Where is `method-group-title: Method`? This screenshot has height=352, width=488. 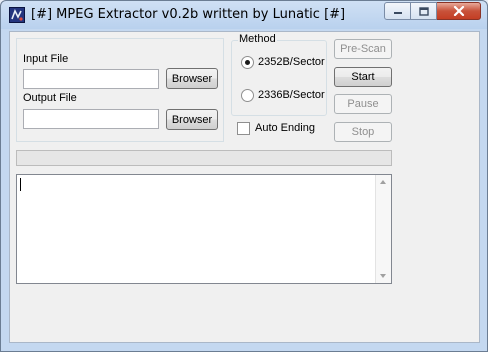 method-group-title: Method is located at coordinates (257, 39).